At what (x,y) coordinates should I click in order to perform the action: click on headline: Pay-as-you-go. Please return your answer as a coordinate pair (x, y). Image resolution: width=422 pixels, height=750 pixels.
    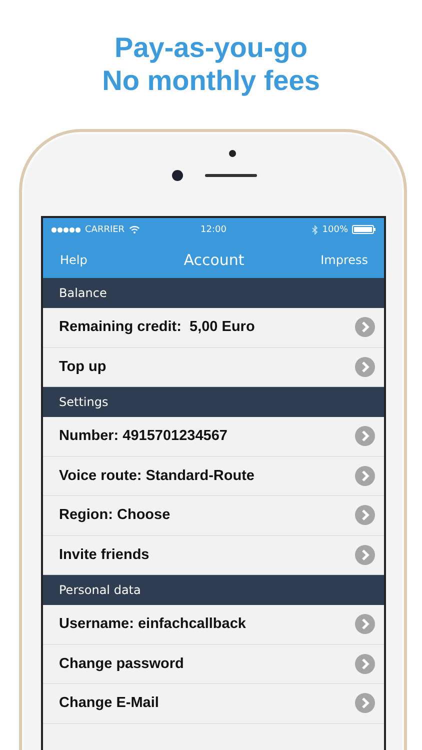
    Looking at the image, I should click on (211, 47).